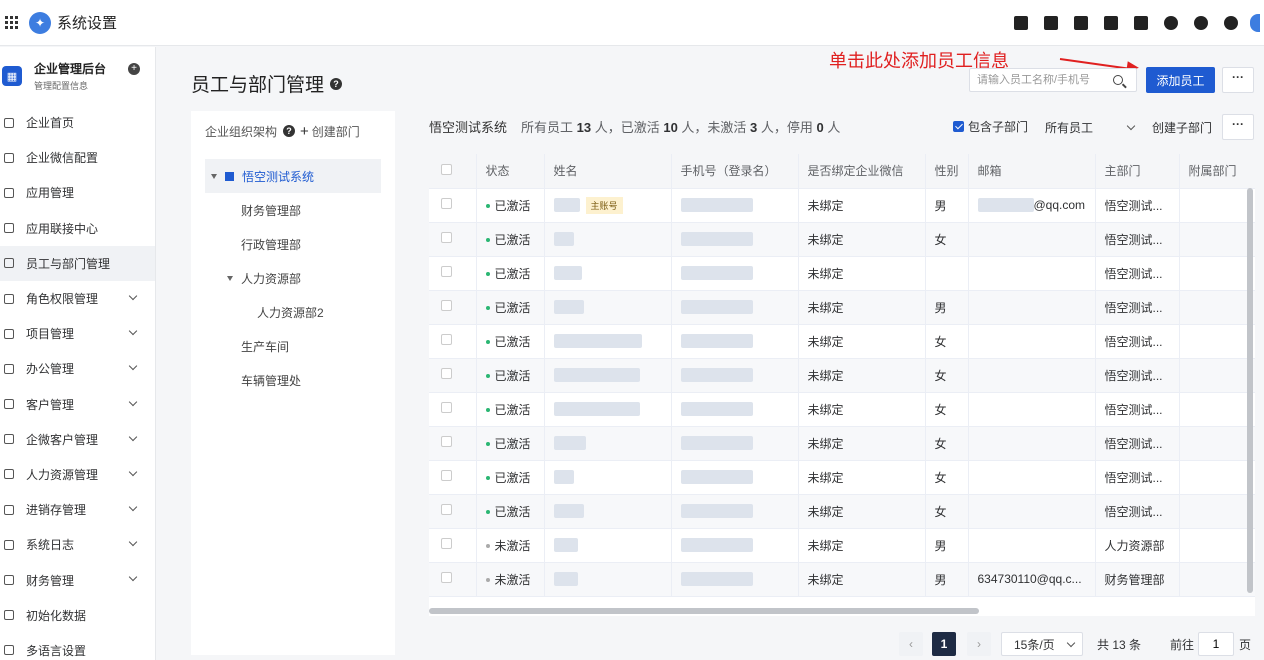  Describe the element at coordinates (716, 443) in the screenshot. I see `redacted-phone` at that location.